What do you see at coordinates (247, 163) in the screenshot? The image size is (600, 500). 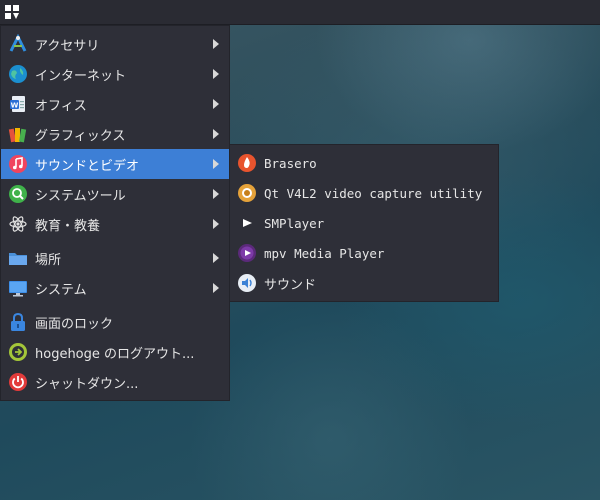 I see `brasero-icon` at bounding box center [247, 163].